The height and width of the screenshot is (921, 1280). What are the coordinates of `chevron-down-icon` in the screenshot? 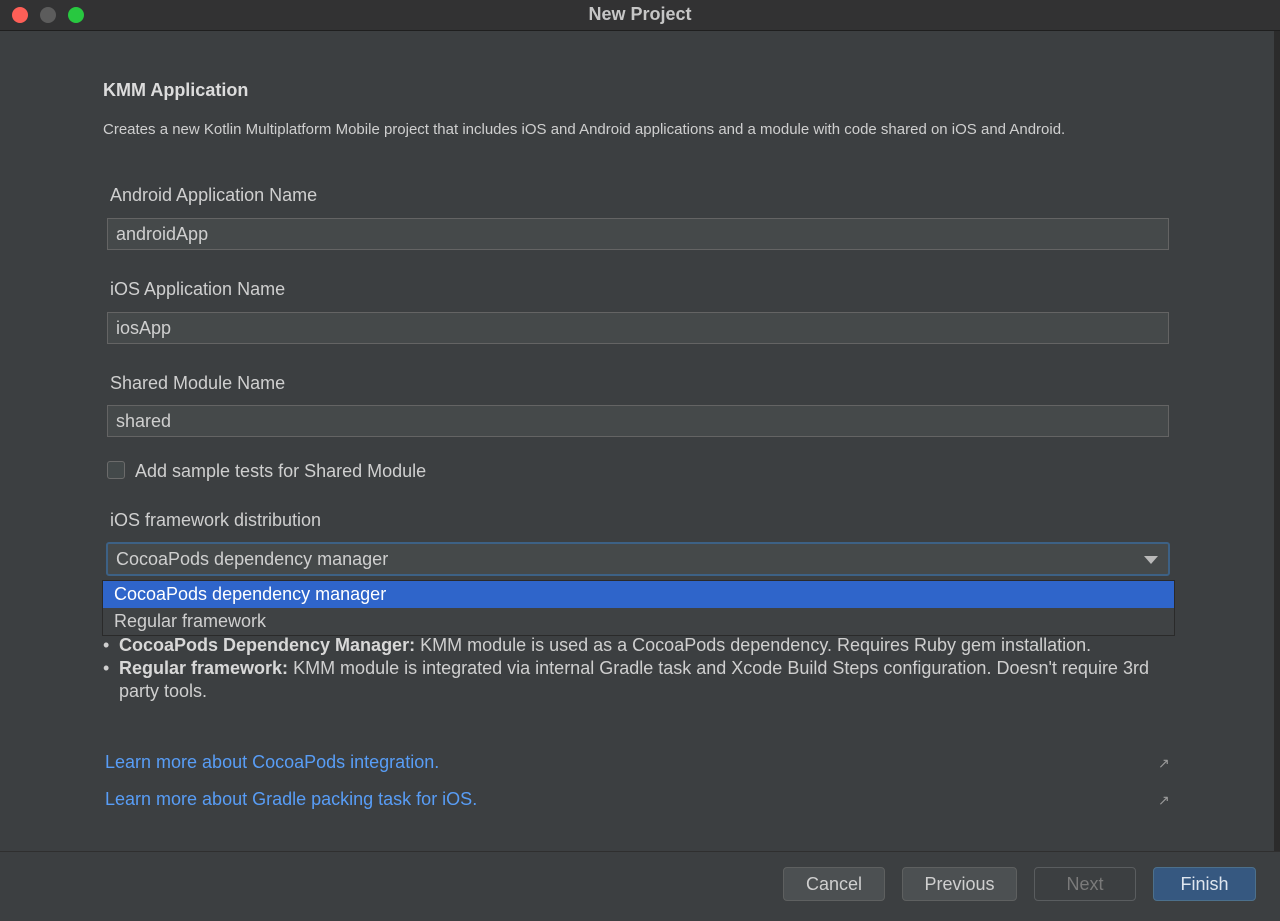 It's located at (1151, 560).